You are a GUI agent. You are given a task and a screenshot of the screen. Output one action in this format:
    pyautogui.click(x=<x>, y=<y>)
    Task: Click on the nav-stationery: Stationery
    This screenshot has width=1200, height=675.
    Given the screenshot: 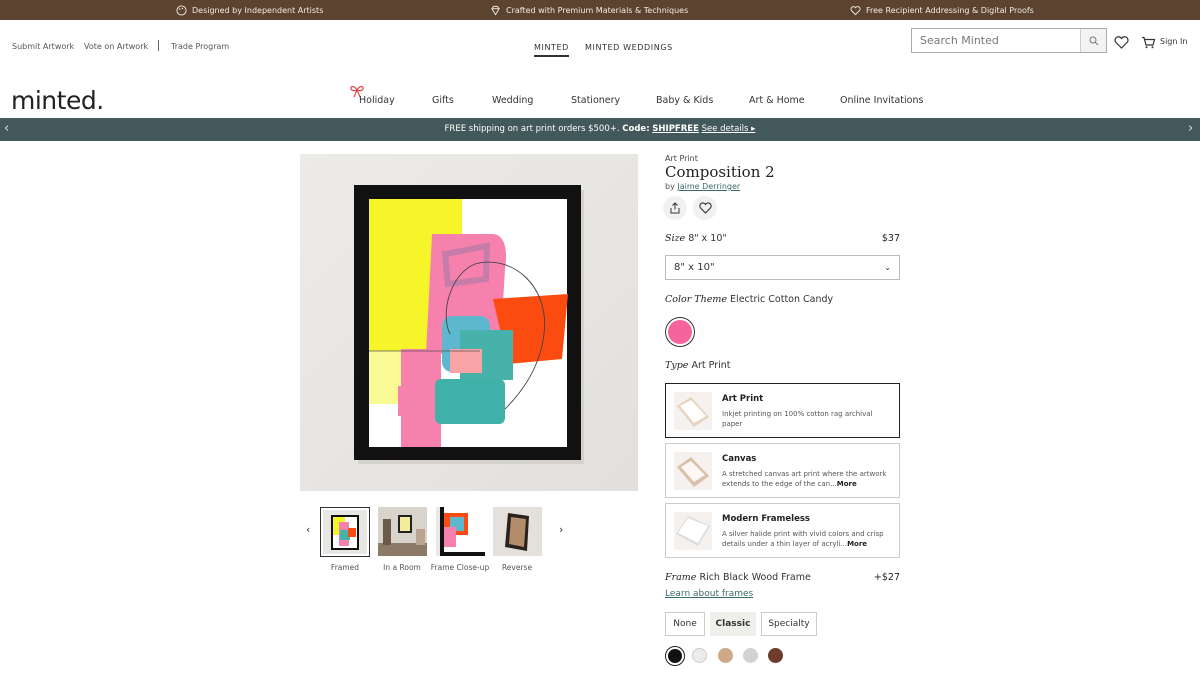 What is the action you would take?
    pyautogui.click(x=595, y=100)
    